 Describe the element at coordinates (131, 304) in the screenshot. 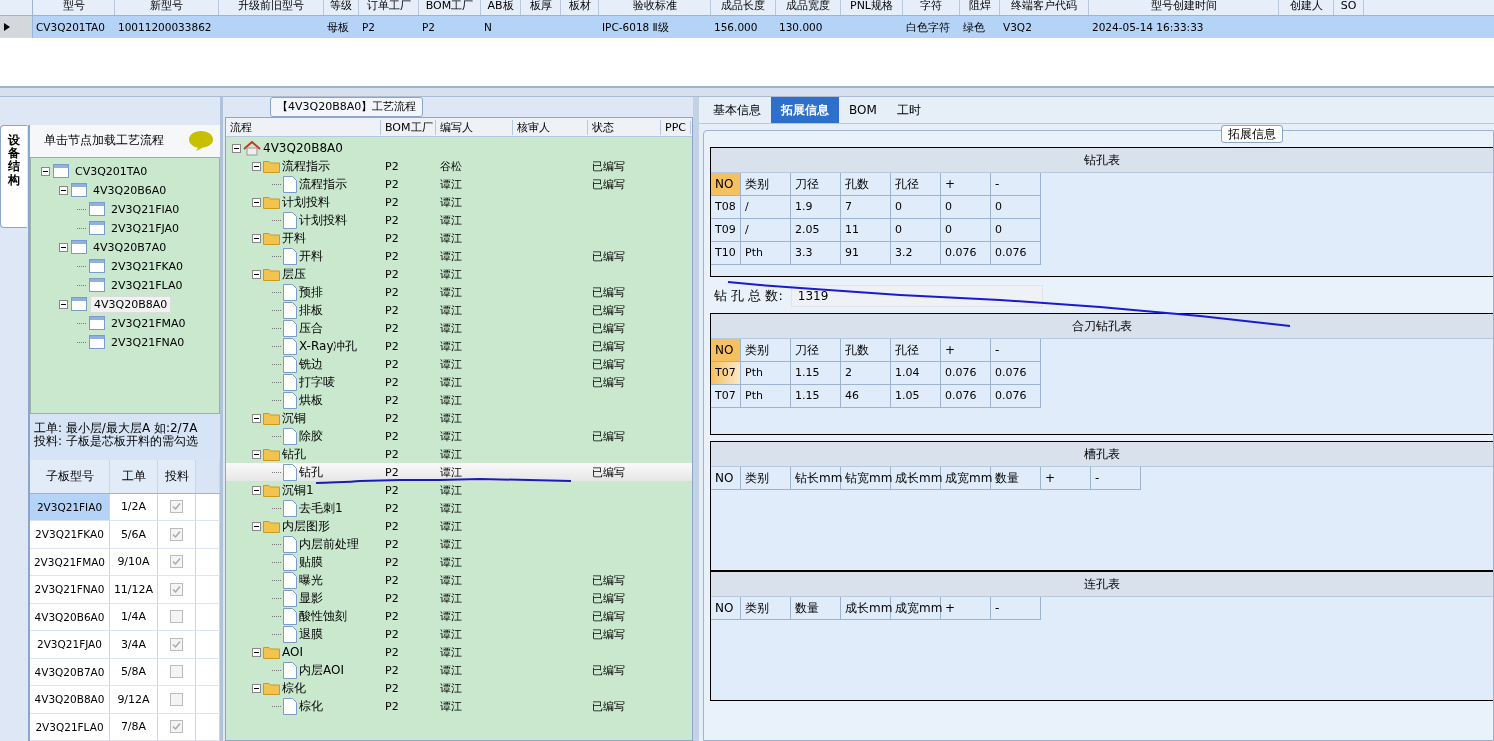

I see `tree-item: 4V3Q20B8A0` at that location.